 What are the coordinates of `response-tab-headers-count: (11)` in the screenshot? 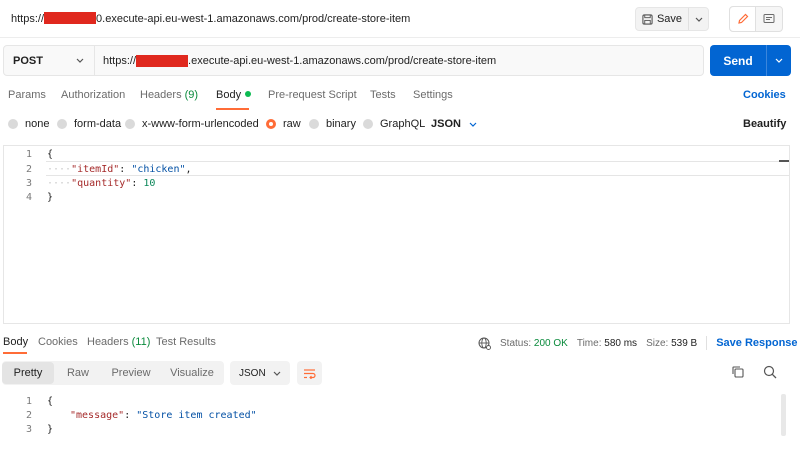 It's located at (141, 342).